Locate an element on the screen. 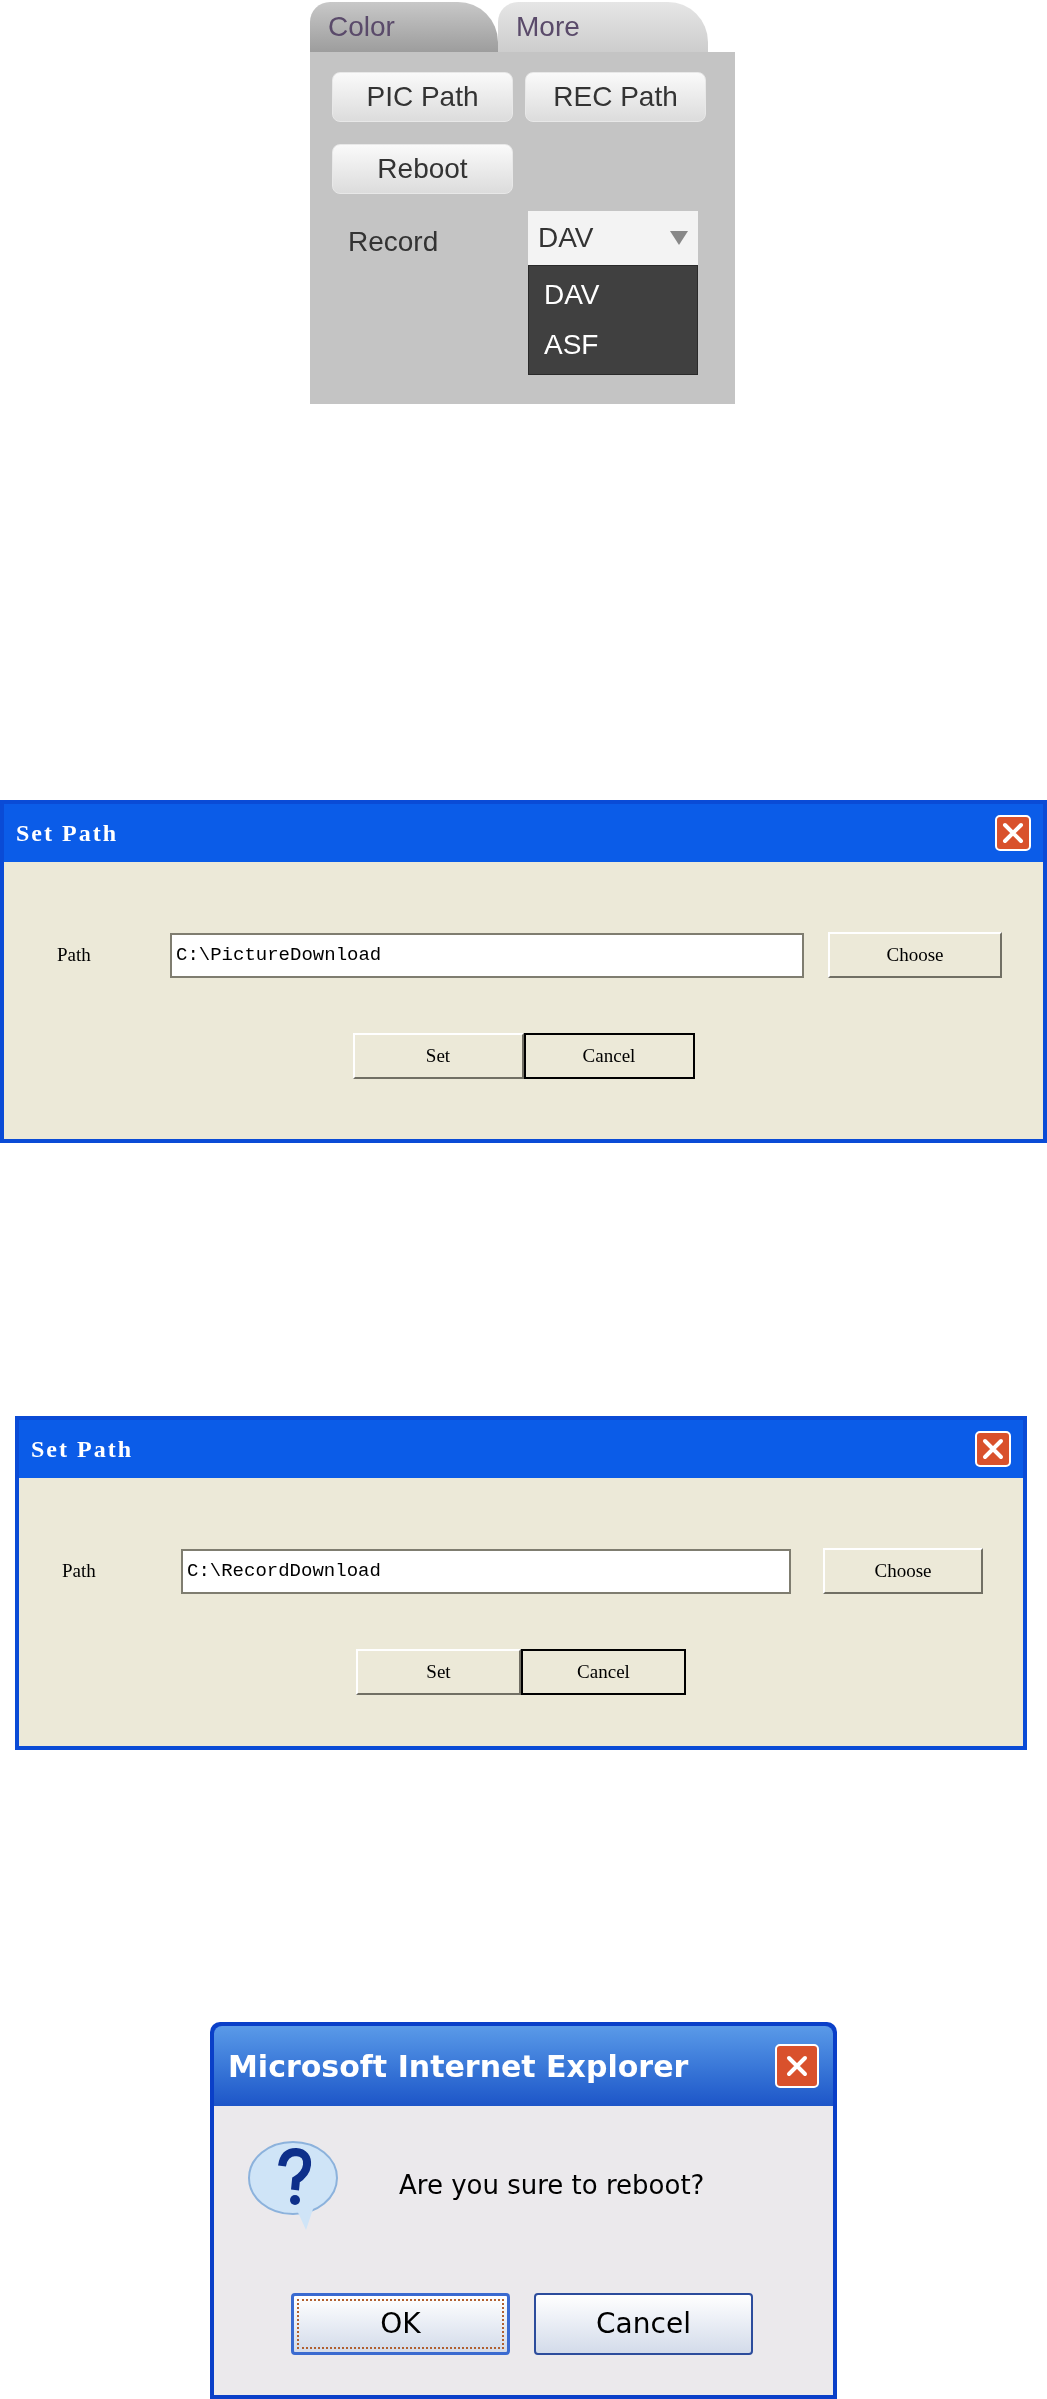  message-text: Are you sure to reboot? is located at coordinates (552, 2185).